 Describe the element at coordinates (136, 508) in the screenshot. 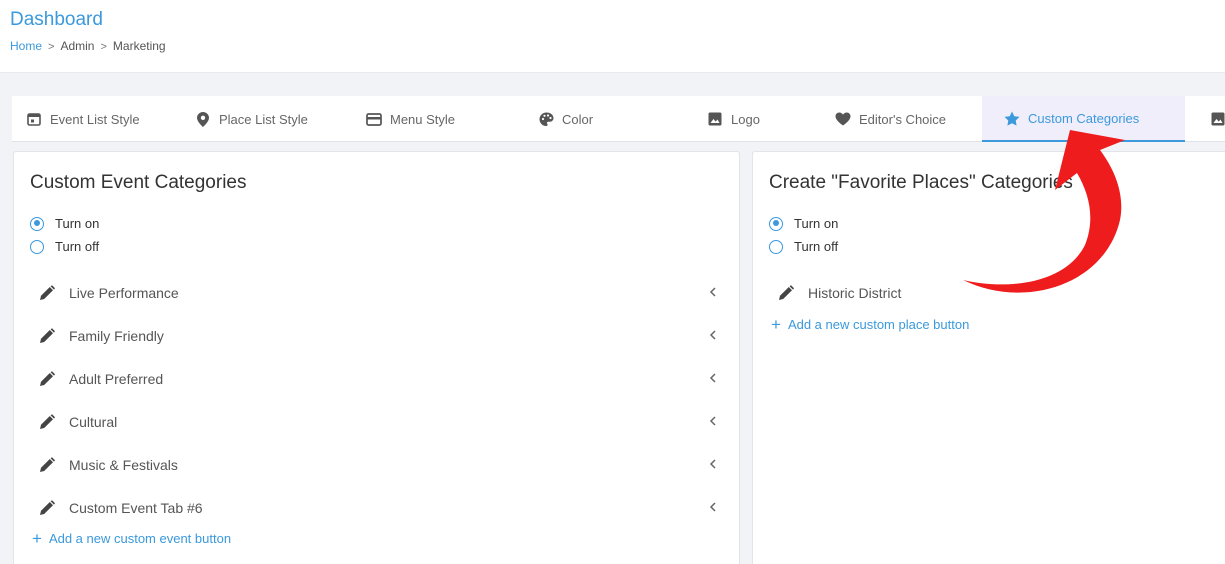

I see `category-label: Custom Event Tab #6` at that location.